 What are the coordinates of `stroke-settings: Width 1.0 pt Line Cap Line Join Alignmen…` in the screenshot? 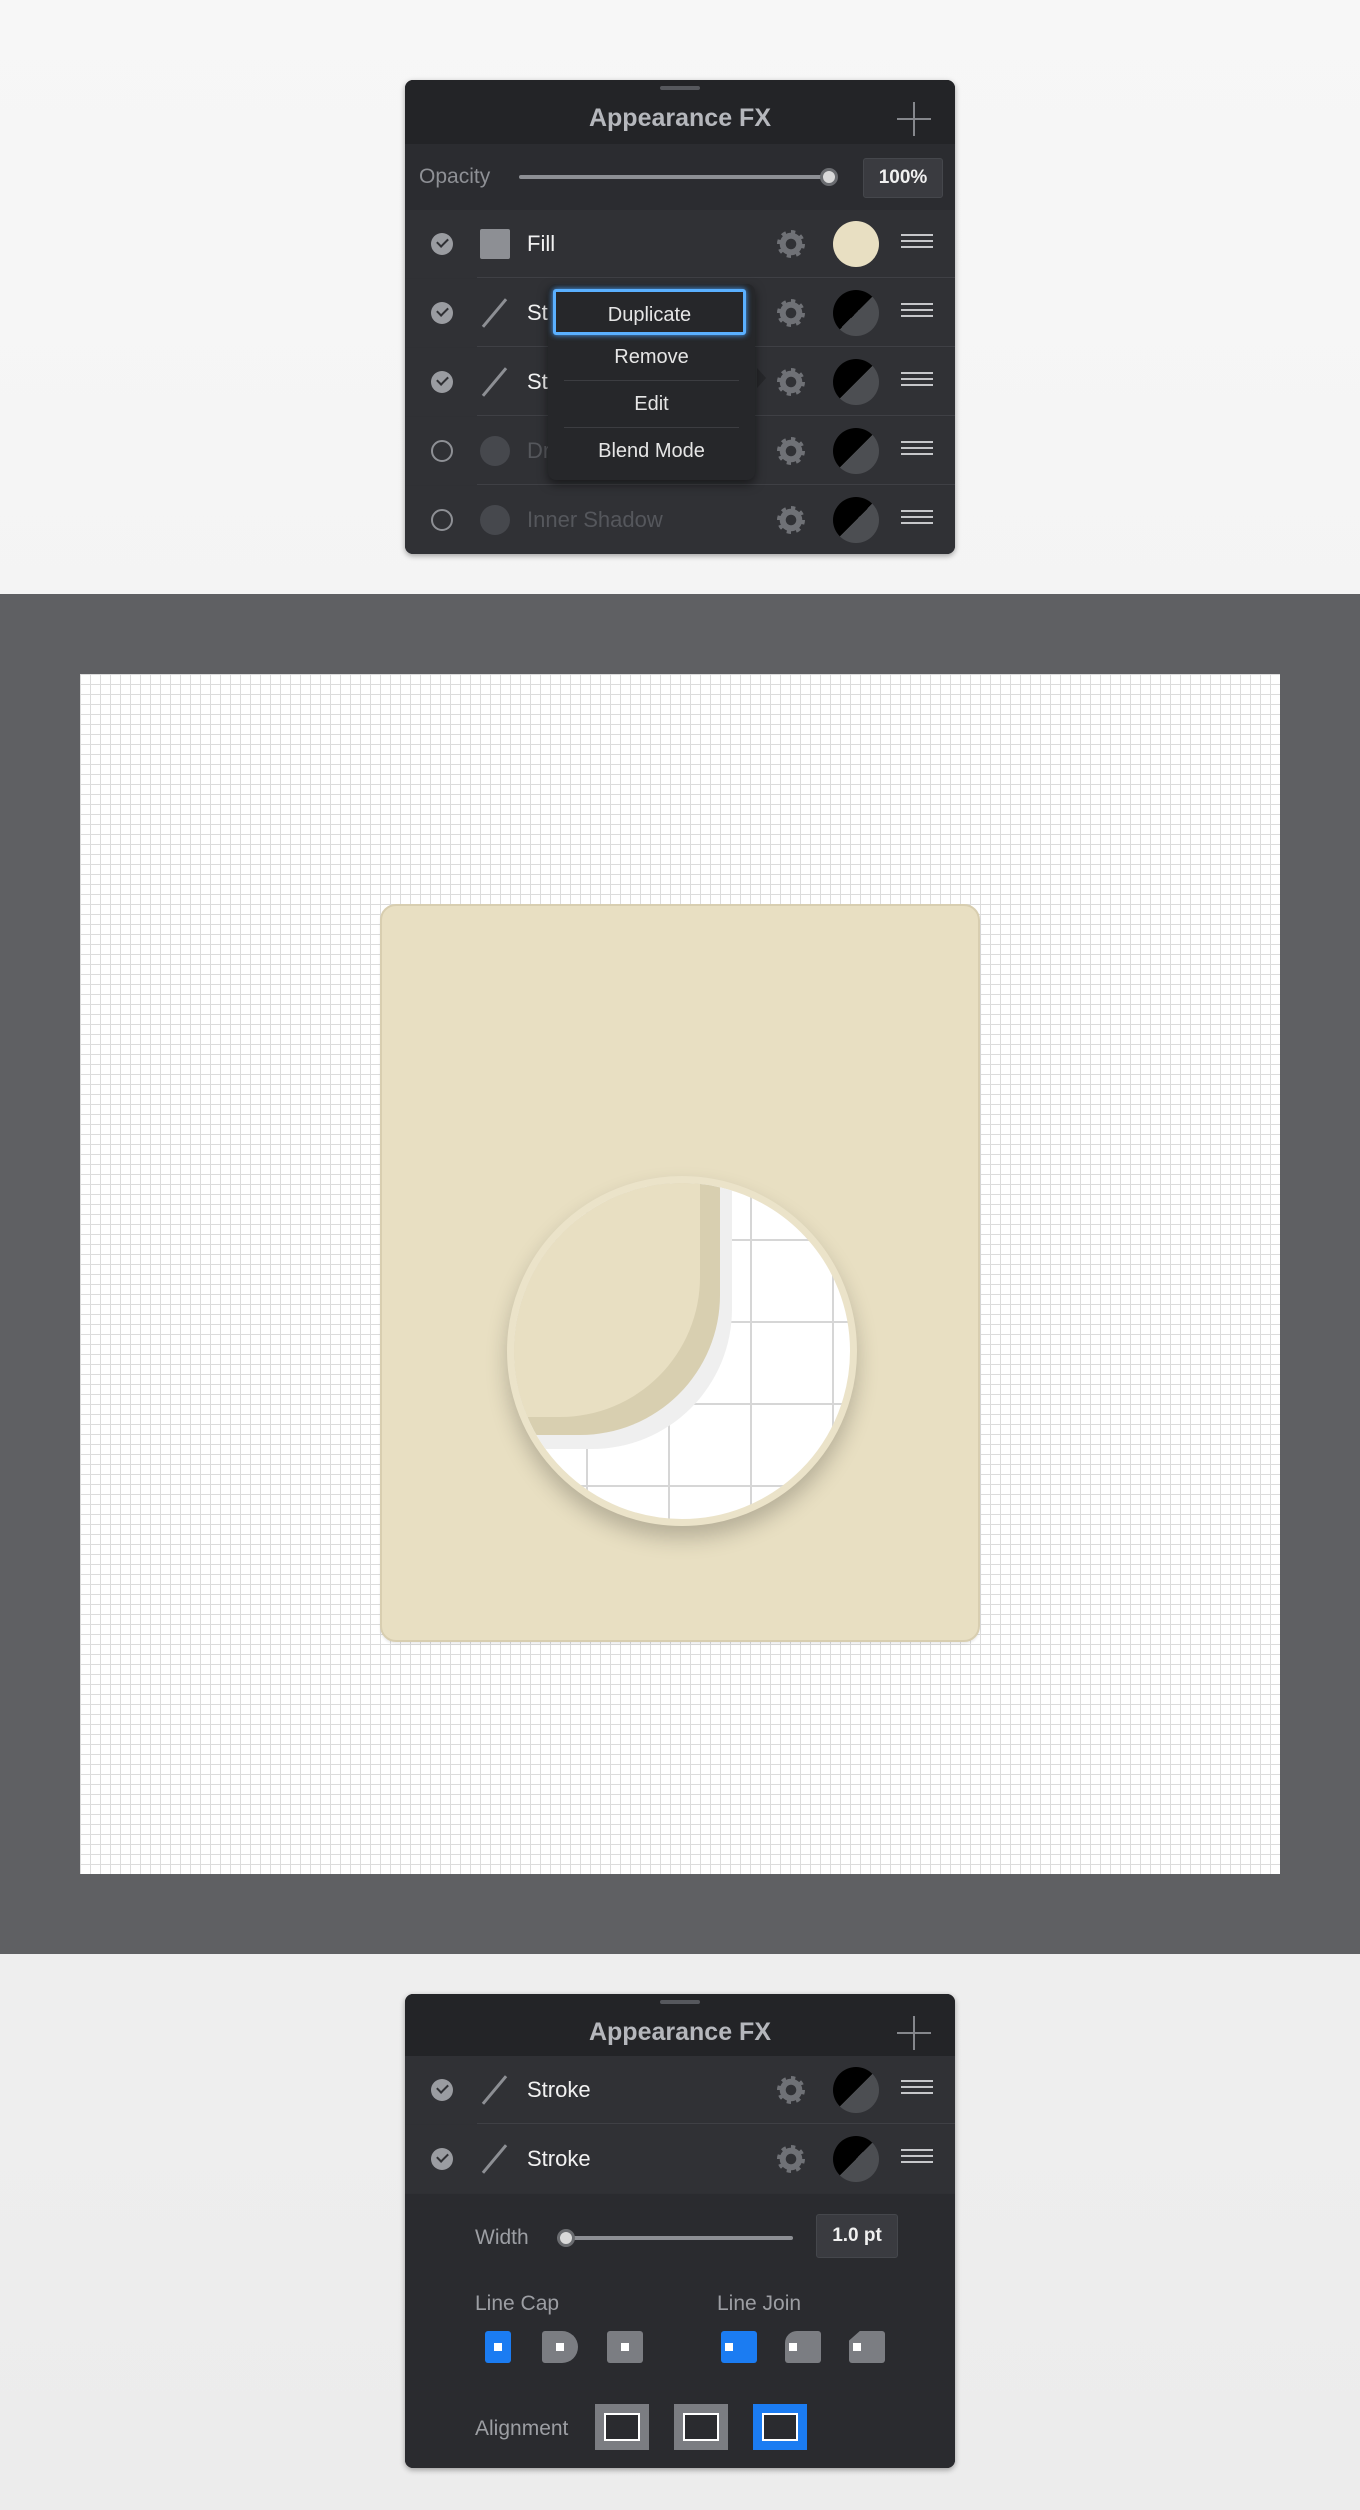 It's located at (680, 2331).